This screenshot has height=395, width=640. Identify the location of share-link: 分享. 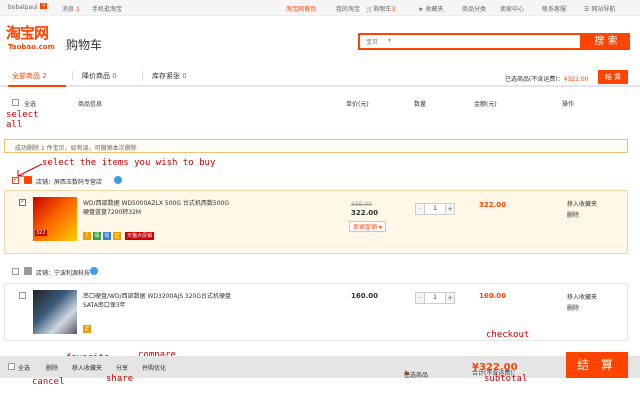
(122, 367).